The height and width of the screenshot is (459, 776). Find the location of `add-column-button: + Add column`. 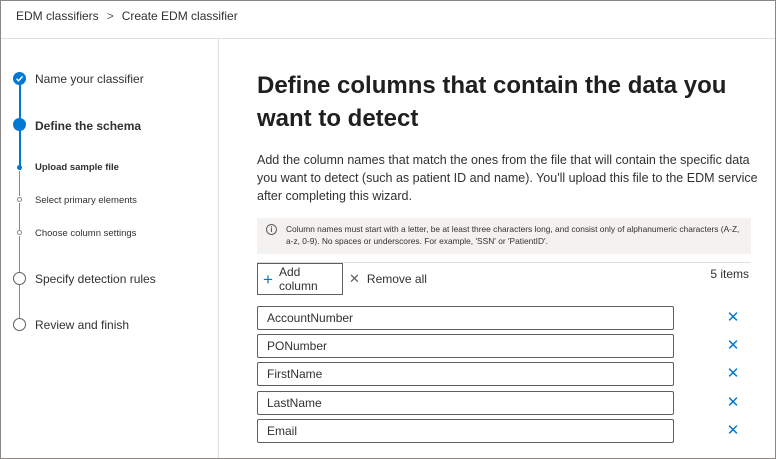

add-column-button: + Add column is located at coordinates (300, 279).